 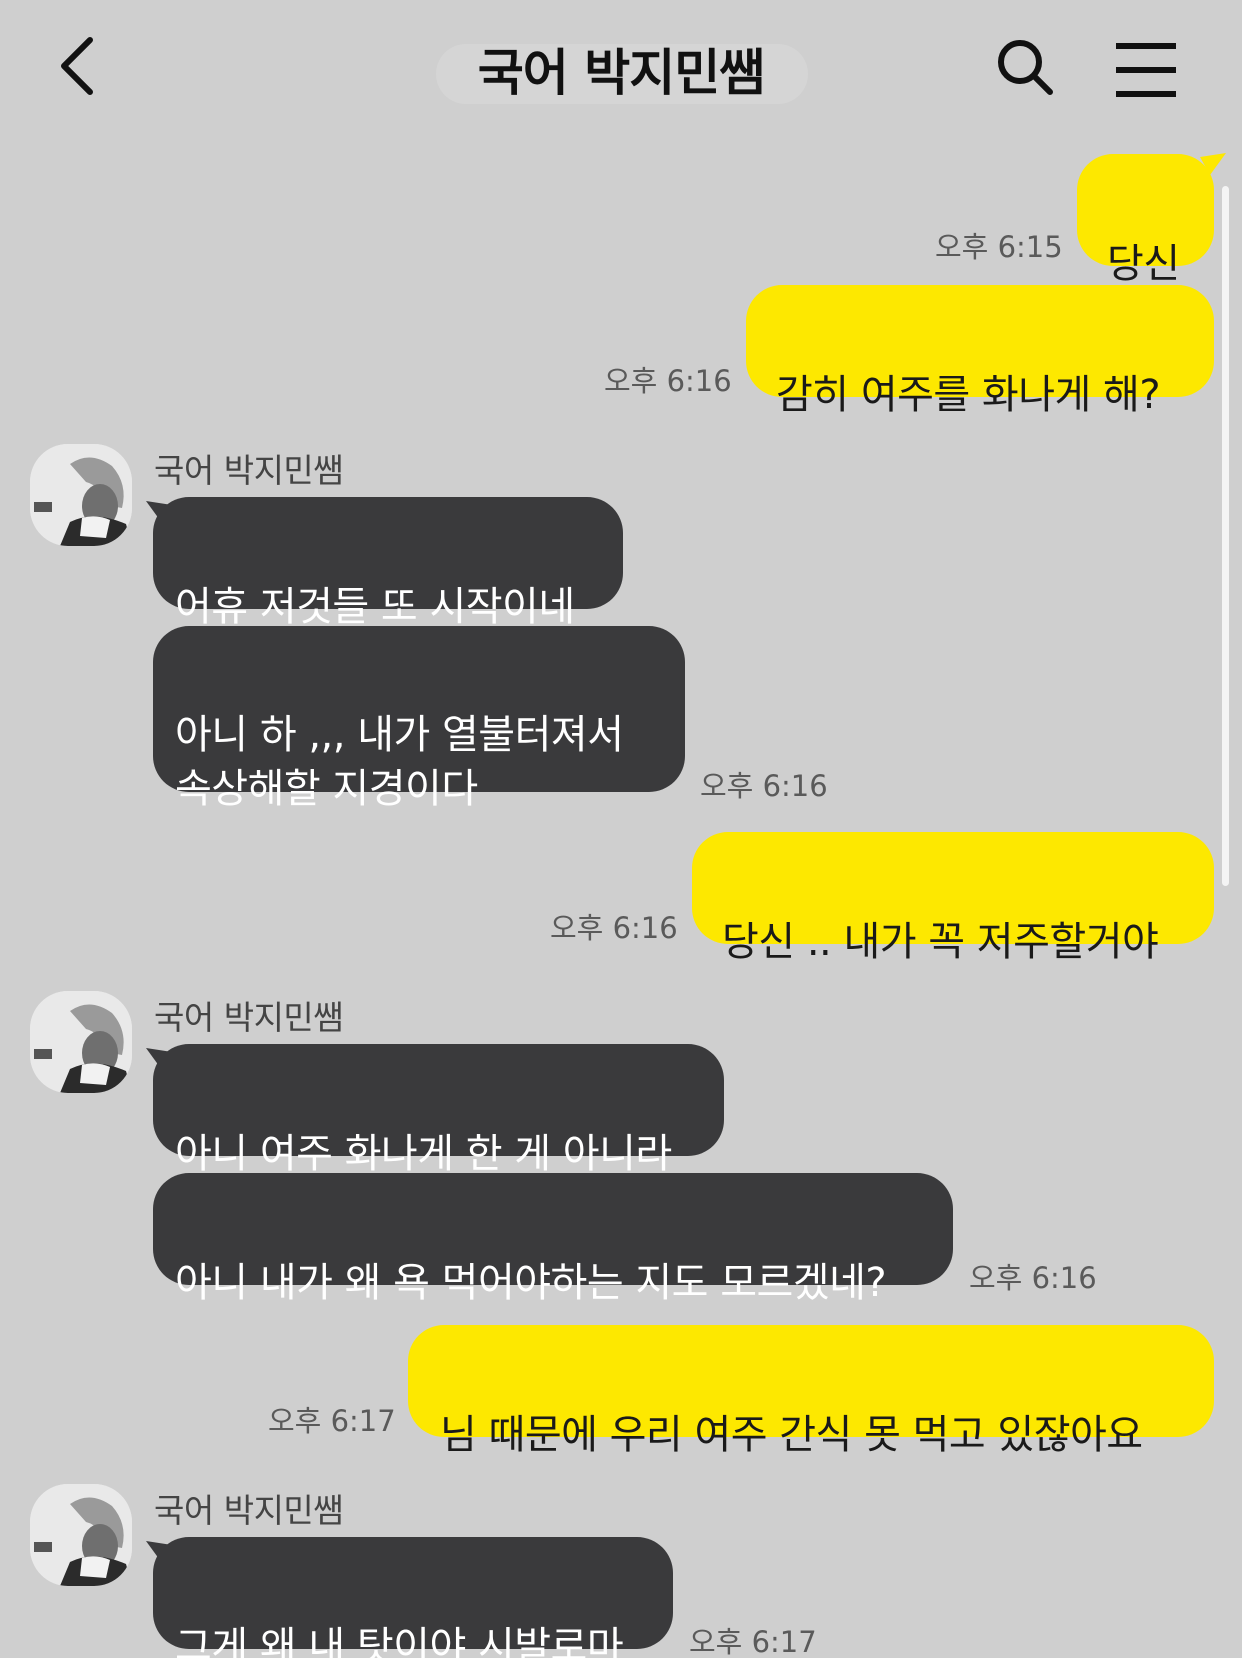 What do you see at coordinates (375, 607) in the screenshot?
I see `message-text: 어휴 저것들 또 시작이네` at bounding box center [375, 607].